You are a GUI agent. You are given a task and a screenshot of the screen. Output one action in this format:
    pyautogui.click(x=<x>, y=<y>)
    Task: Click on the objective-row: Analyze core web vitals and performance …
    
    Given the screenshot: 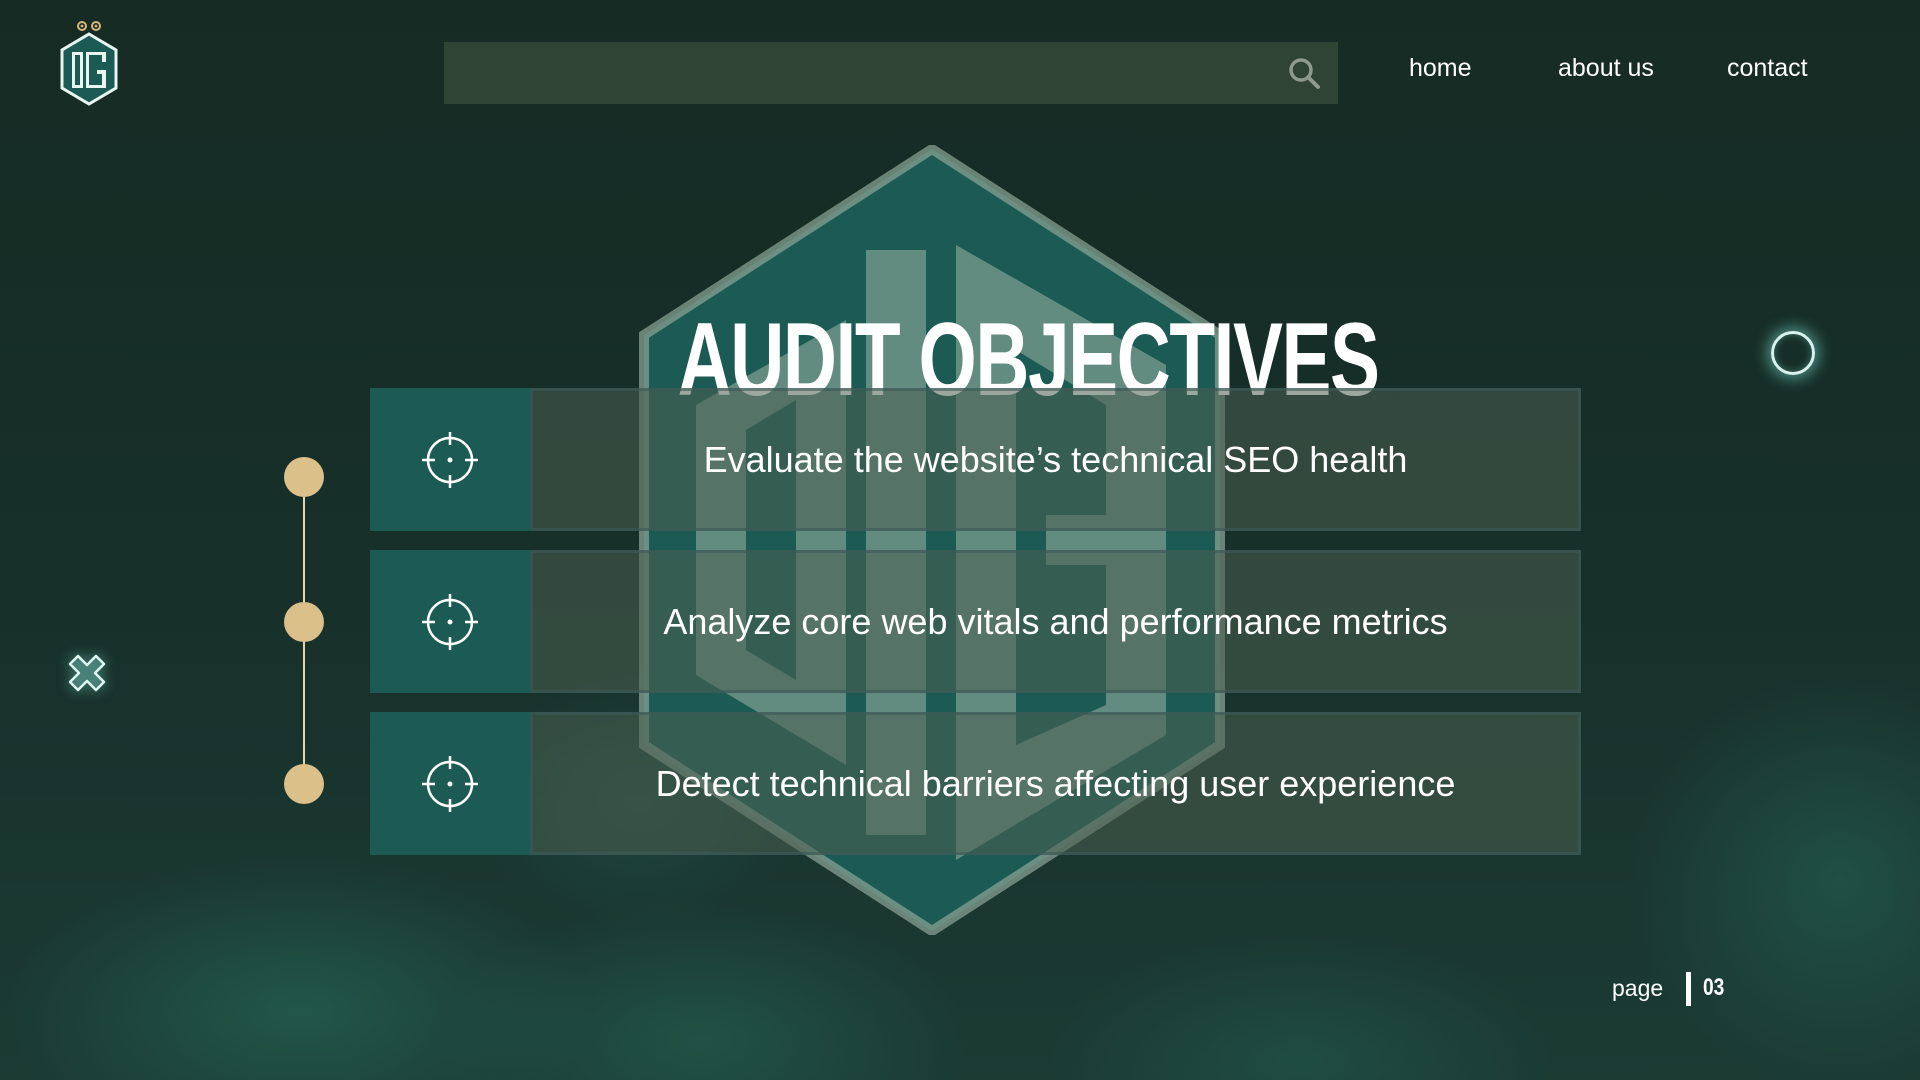 What is the action you would take?
    pyautogui.click(x=975, y=621)
    